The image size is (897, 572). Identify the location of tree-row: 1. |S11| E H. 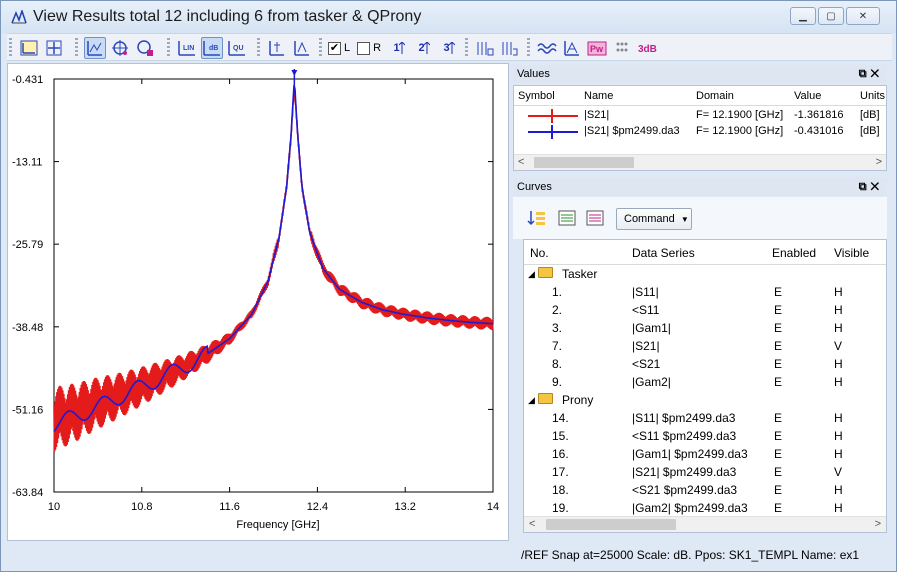
(705, 293).